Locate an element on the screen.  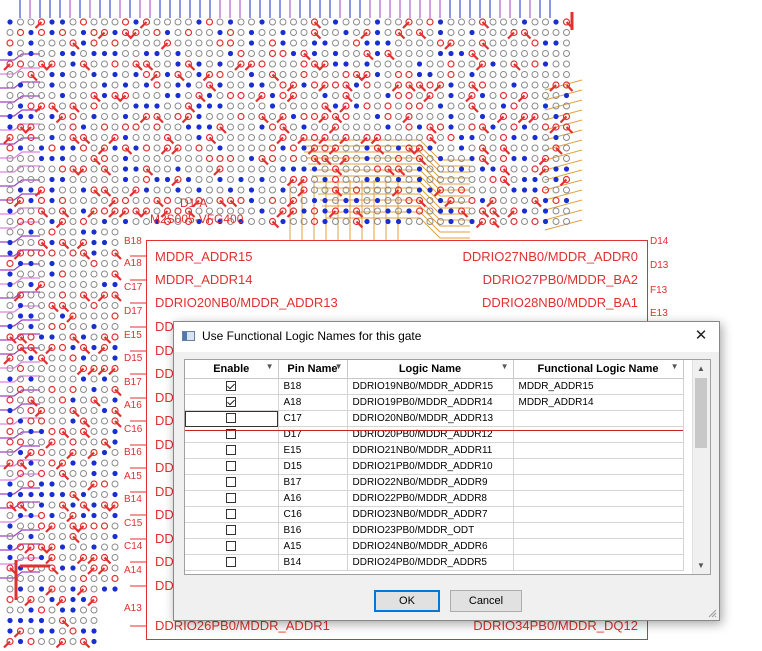
right-pin-net-name: DDRIO27PB0/MDDR_BA2 is located at coordinates (560, 279).